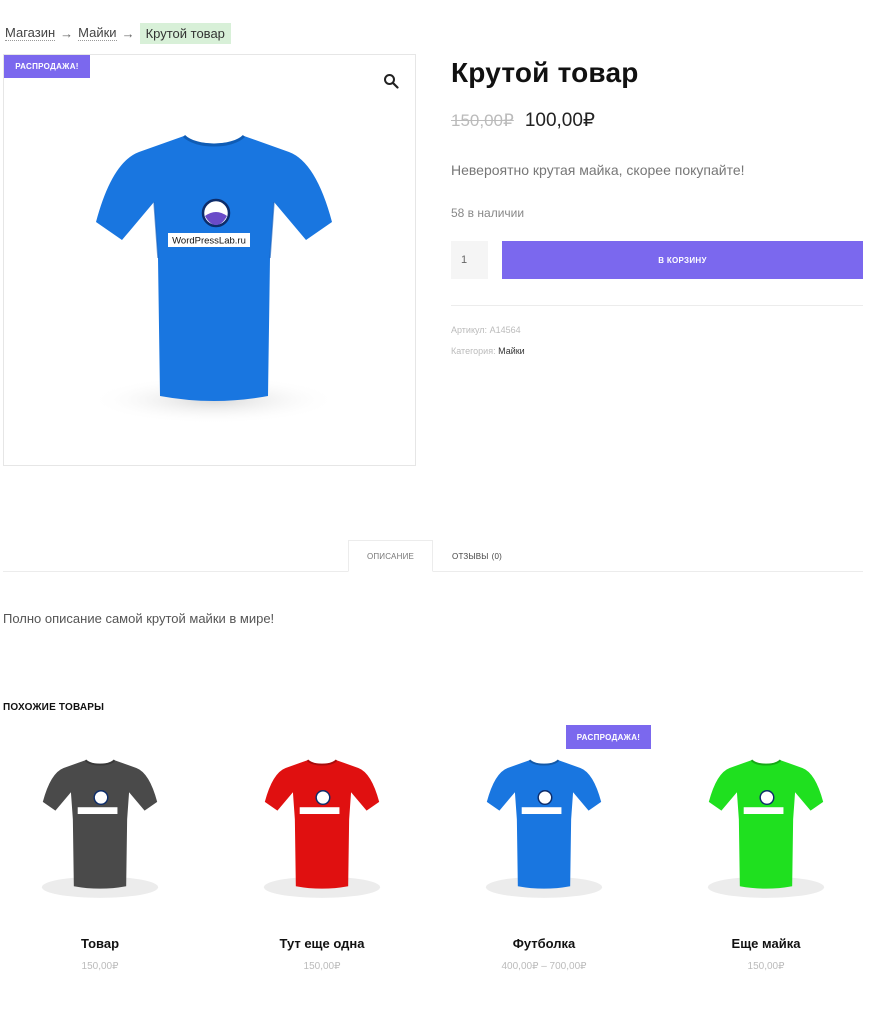 The width and height of the screenshot is (869, 1024). I want to click on related-products-title: Похожие товары, so click(54, 707).